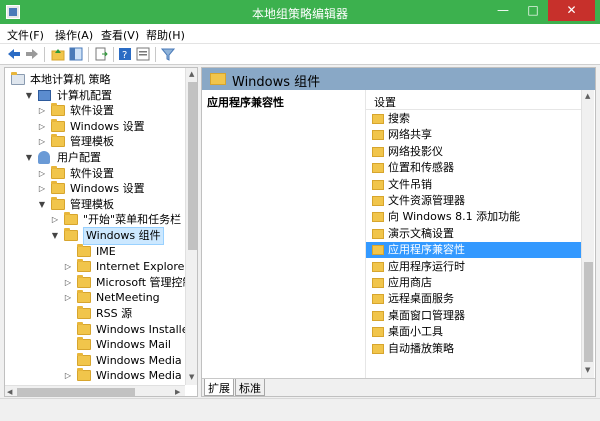 This screenshot has width=600, height=421. I want to click on show-hide-tree-icon, so click(76, 54).